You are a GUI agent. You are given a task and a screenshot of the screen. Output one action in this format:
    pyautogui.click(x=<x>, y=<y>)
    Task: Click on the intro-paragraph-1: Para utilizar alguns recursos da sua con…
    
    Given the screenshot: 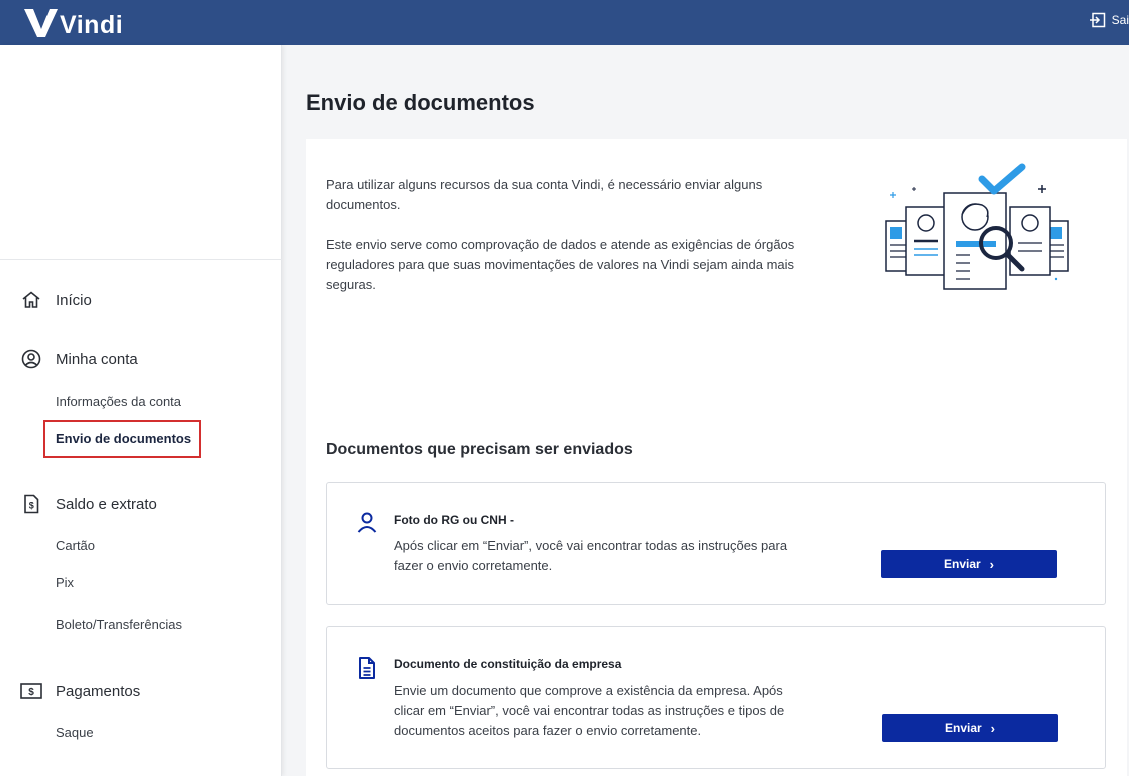 What is the action you would take?
    pyautogui.click(x=544, y=194)
    